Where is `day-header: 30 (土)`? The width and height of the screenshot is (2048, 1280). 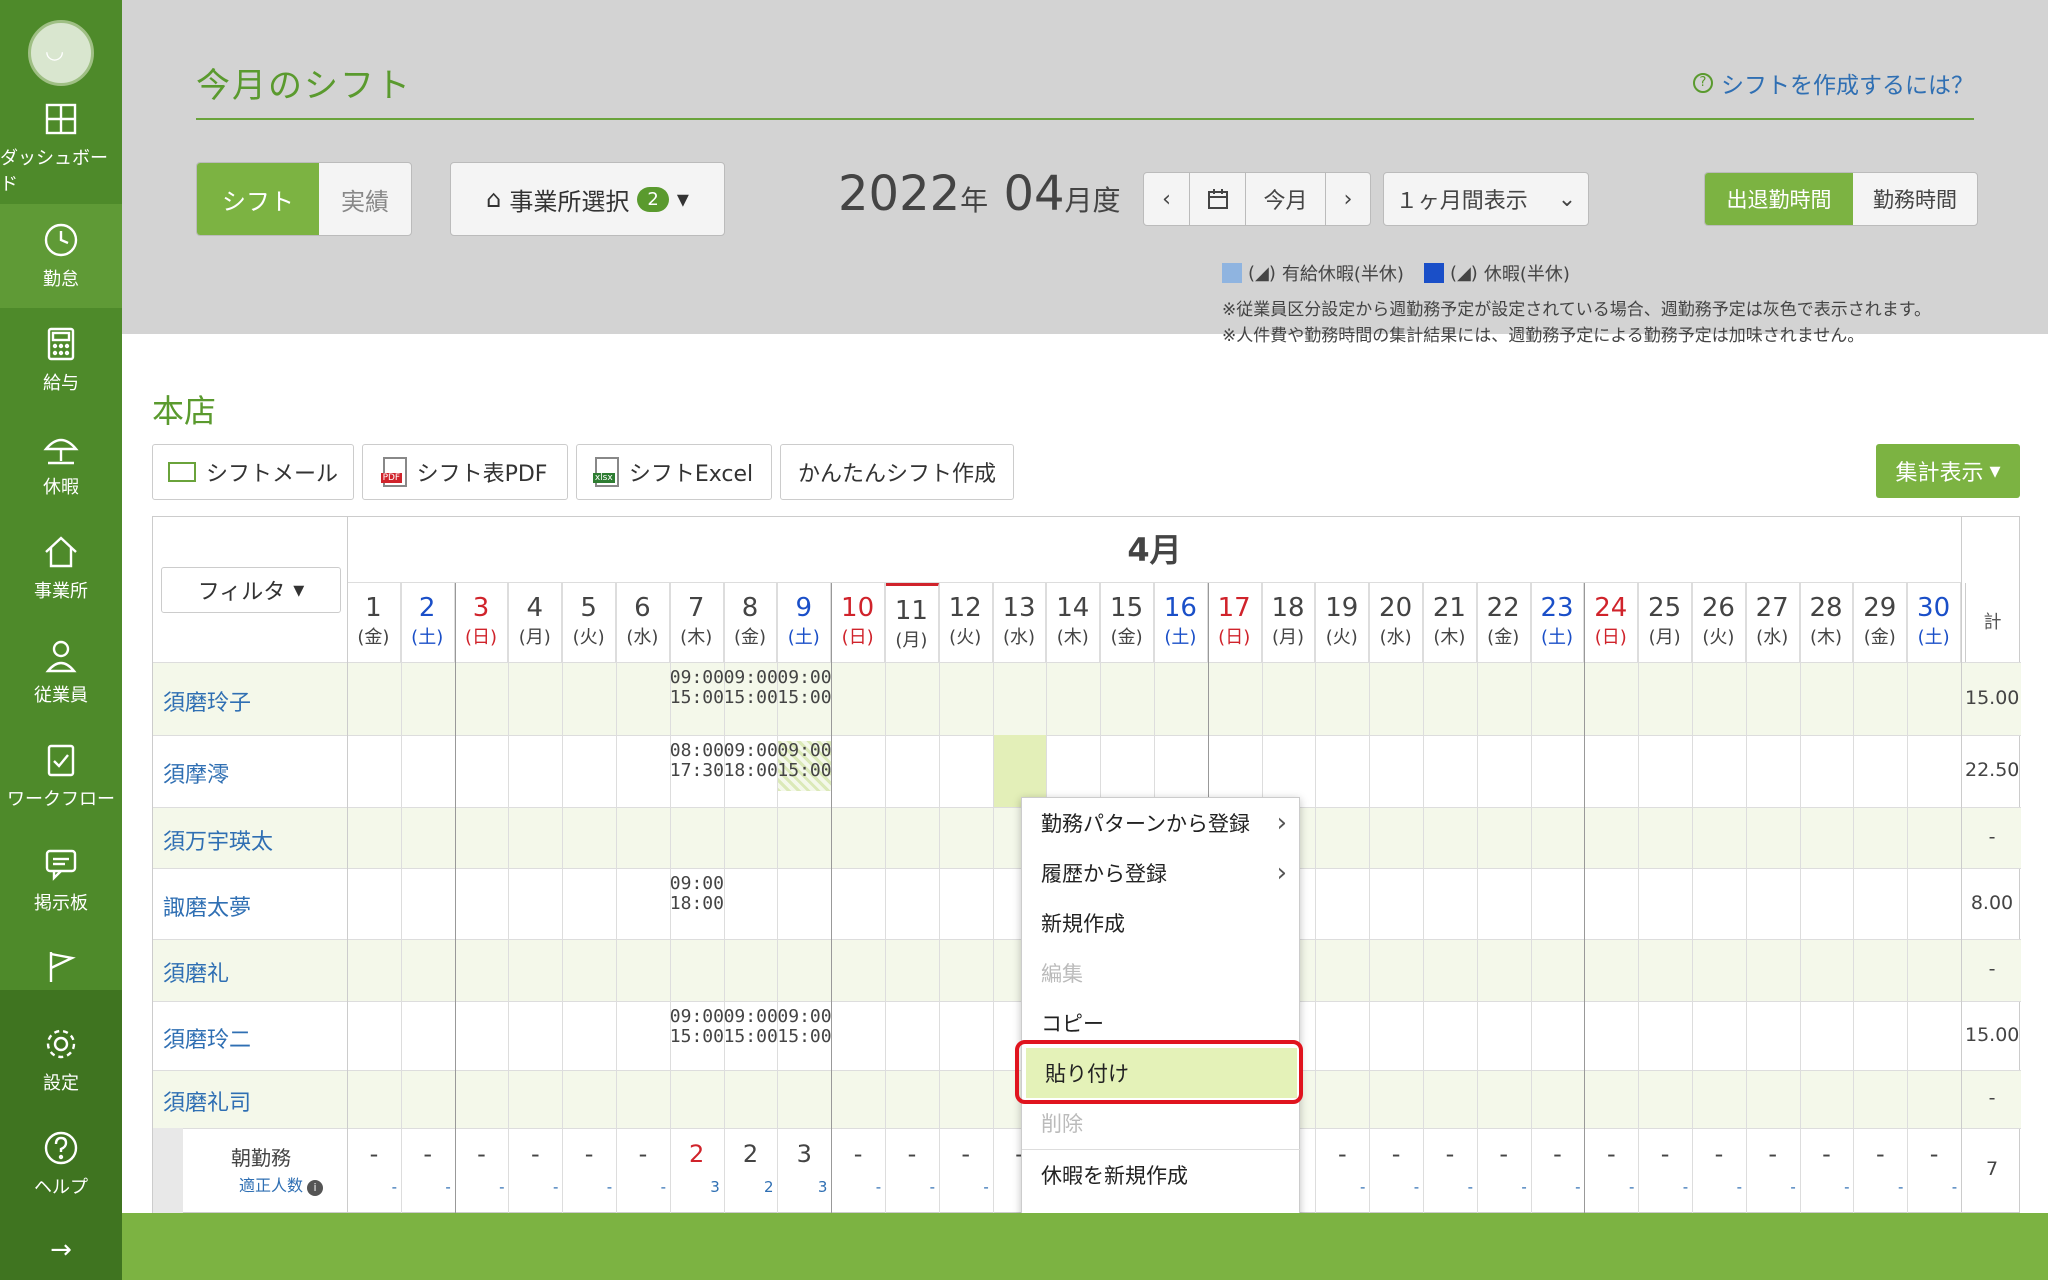 day-header: 30 (土) is located at coordinates (1934, 622).